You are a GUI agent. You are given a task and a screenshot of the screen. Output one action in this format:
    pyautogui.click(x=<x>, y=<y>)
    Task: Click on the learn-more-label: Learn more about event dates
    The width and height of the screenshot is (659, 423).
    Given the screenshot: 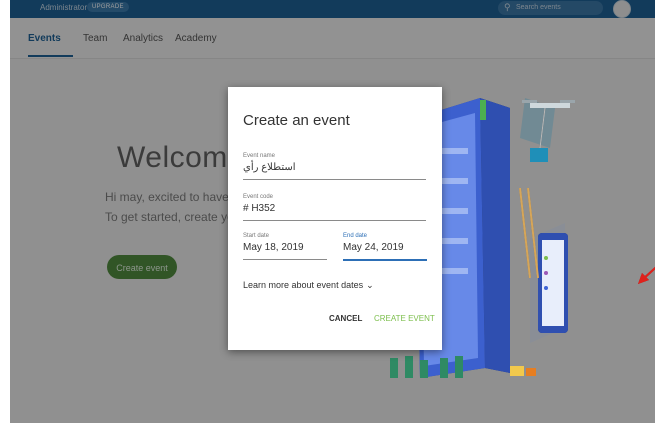 What is the action you would take?
    pyautogui.click(x=303, y=285)
    